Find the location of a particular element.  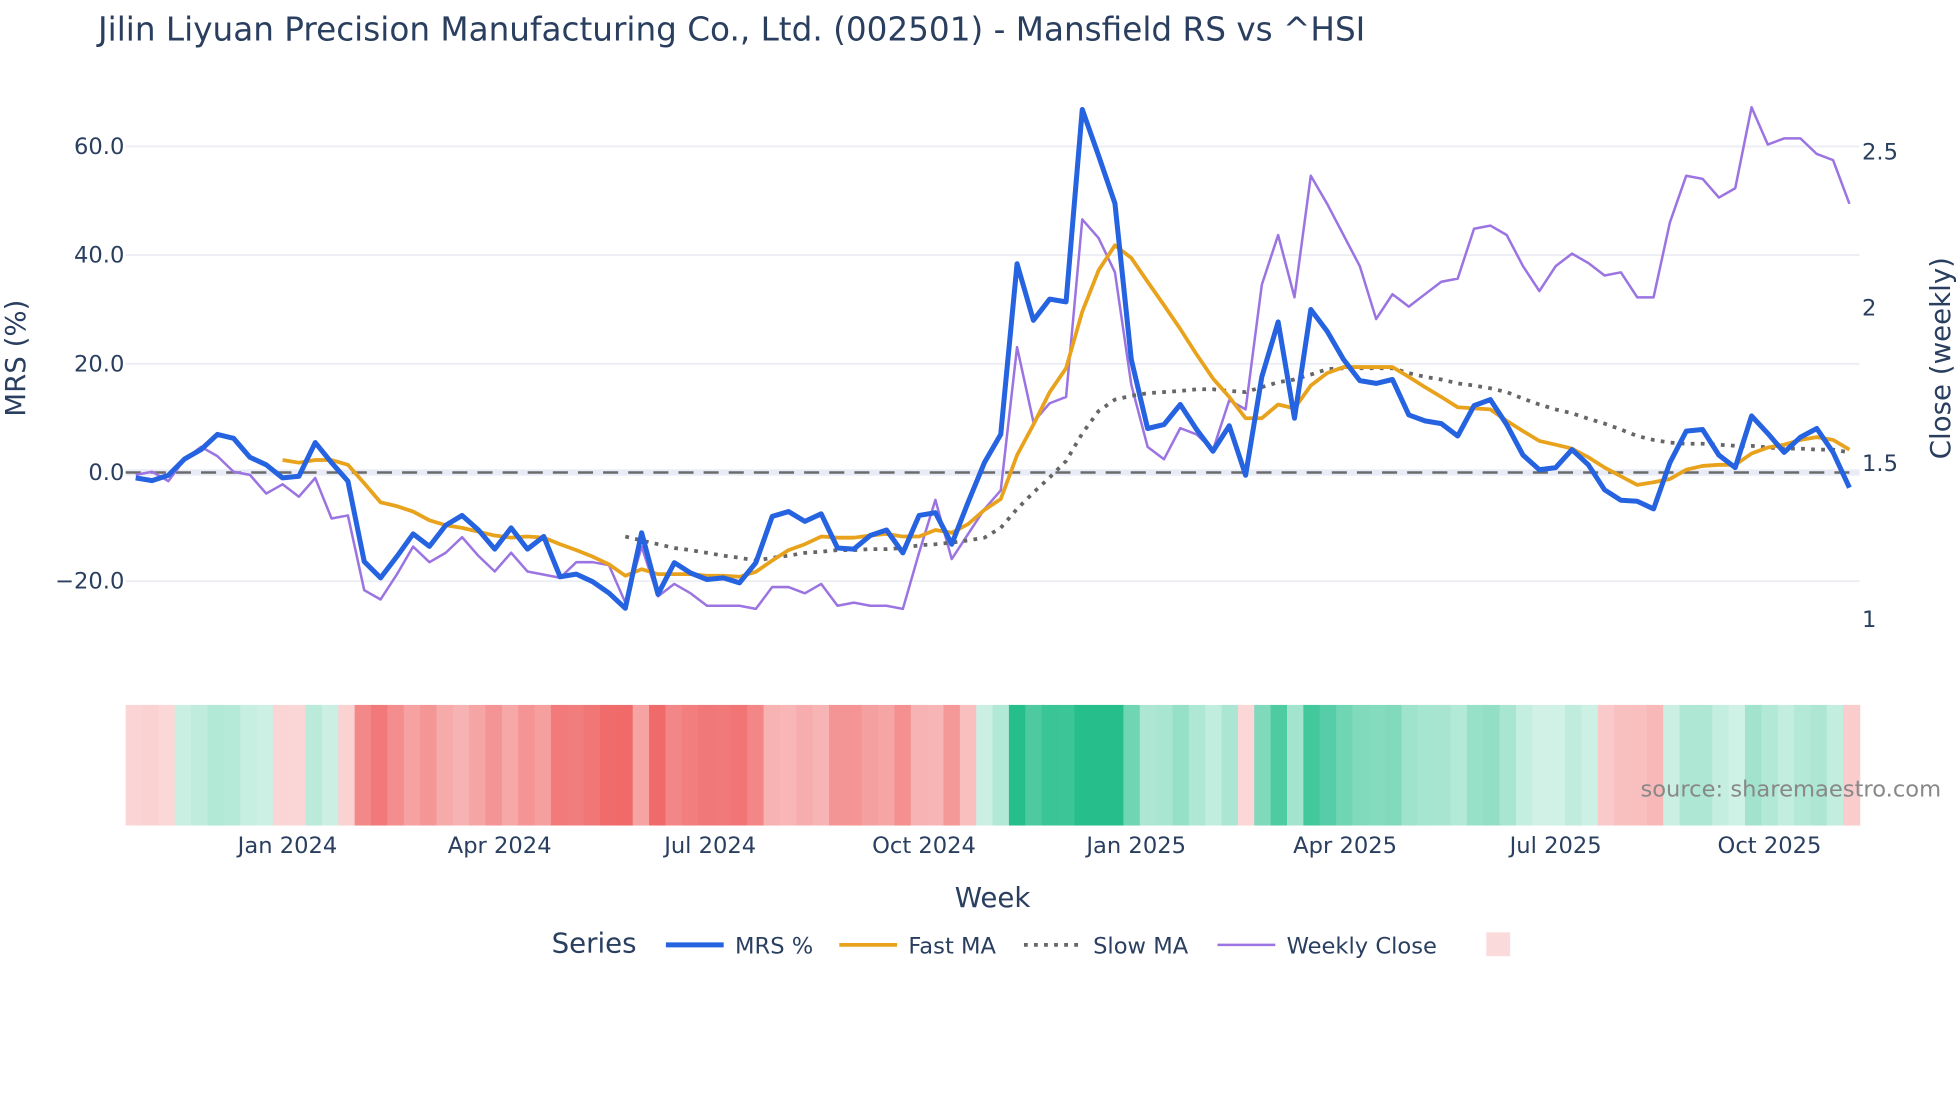

legend-item-mrs: MRS % is located at coordinates (774, 947).